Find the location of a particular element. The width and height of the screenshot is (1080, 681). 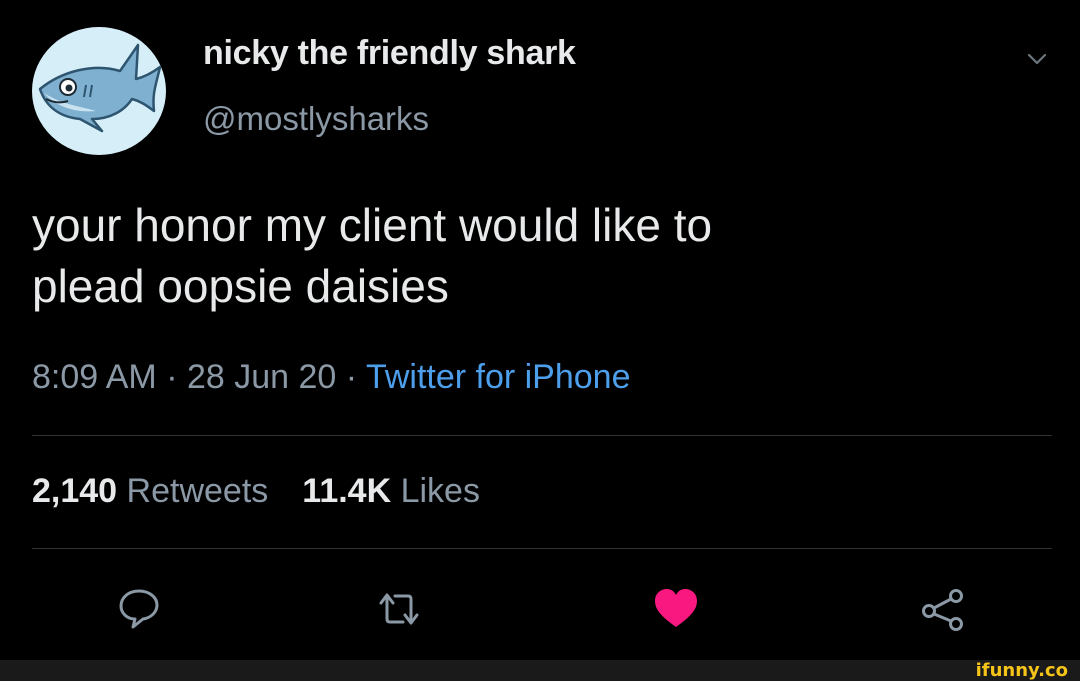

more-options-button is located at coordinates (1037, 59).